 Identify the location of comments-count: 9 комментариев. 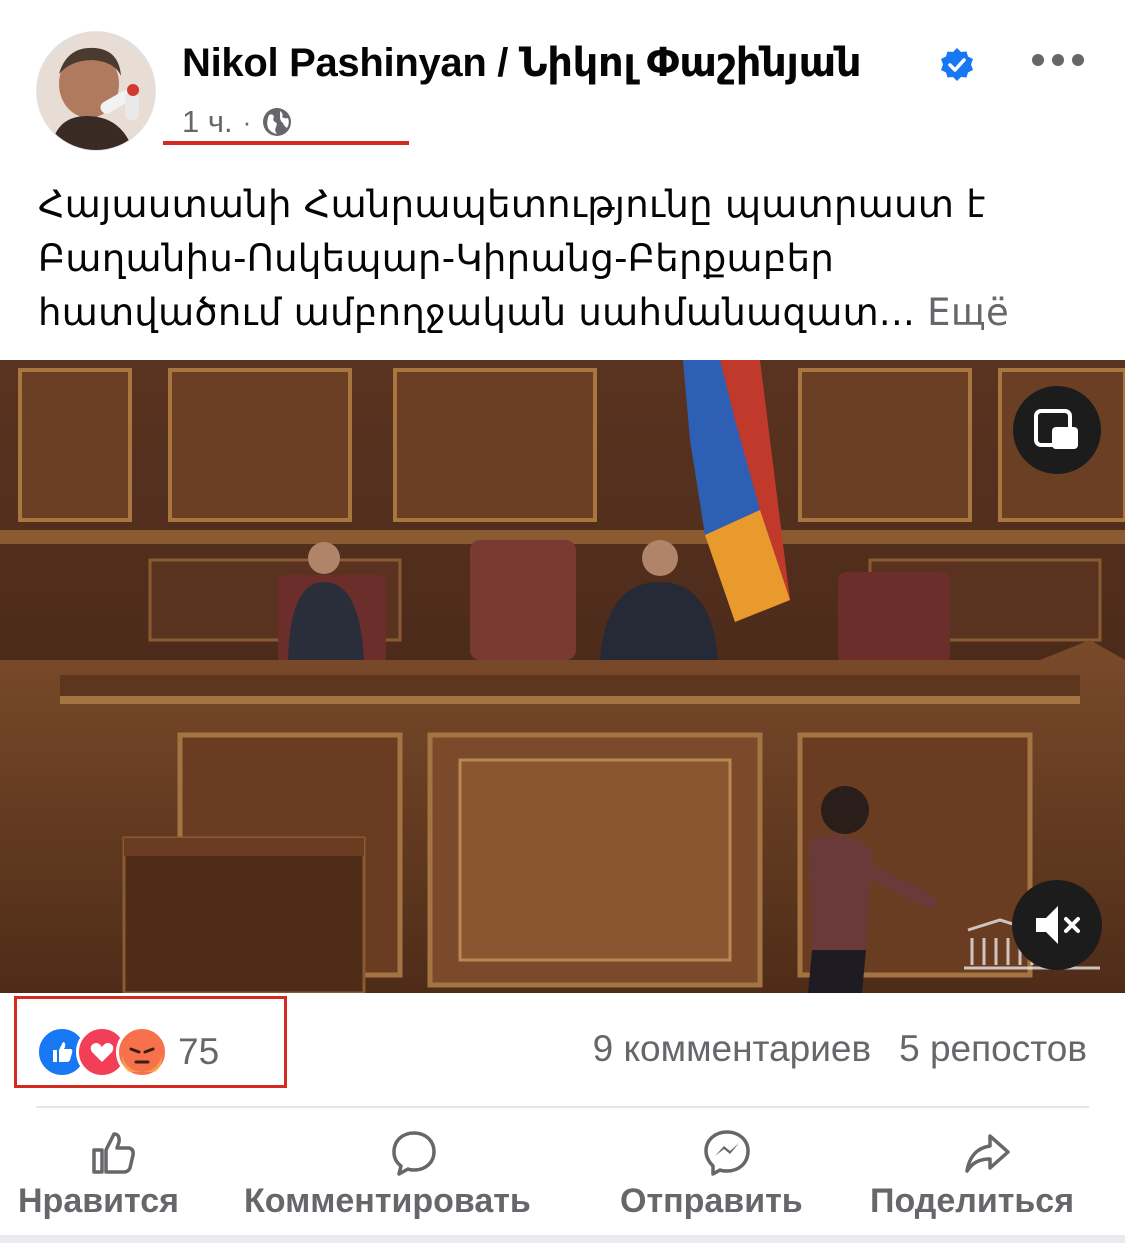
(732, 1049).